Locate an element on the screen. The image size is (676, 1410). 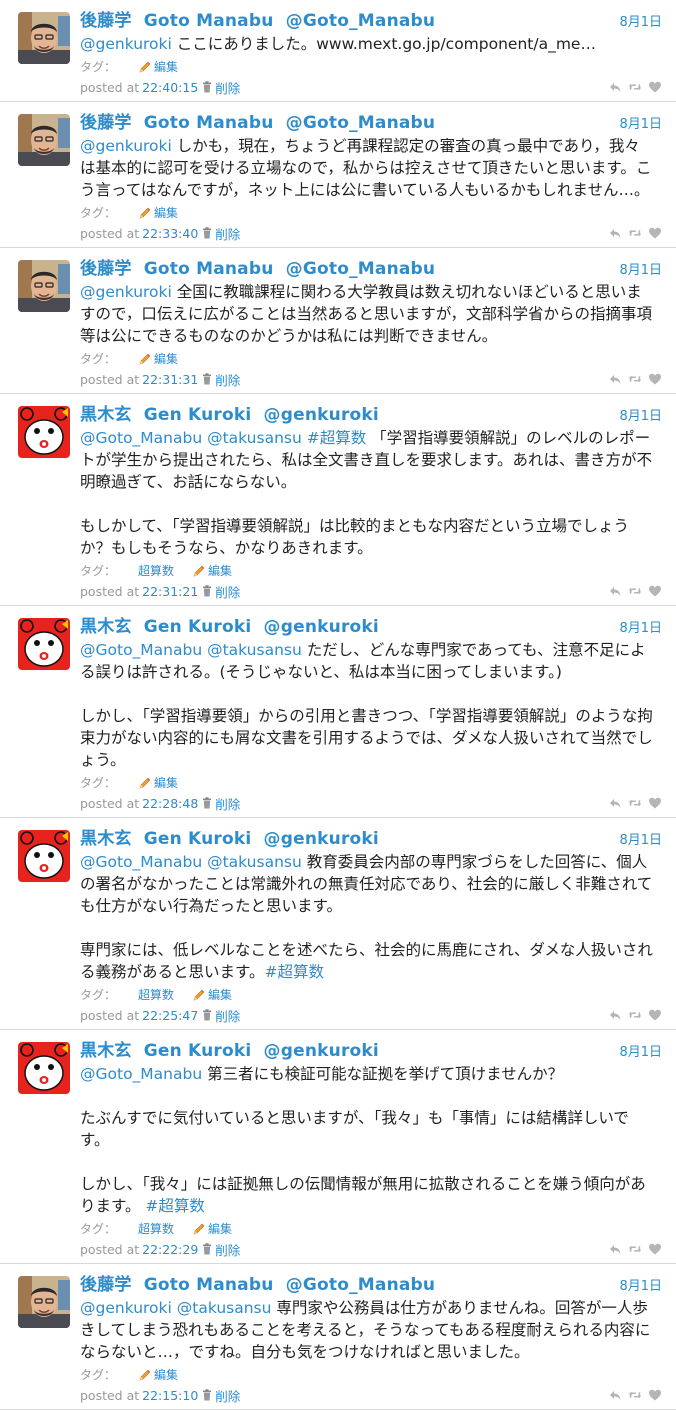
tweet-time-link: 22:22:29 is located at coordinates (170, 1249).